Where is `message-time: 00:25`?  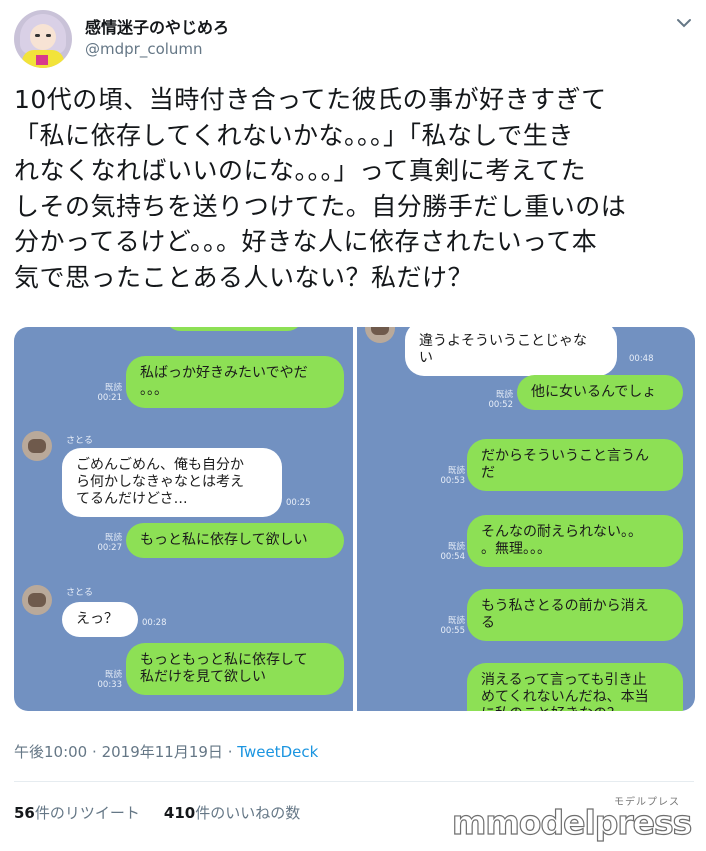 message-time: 00:25 is located at coordinates (298, 503).